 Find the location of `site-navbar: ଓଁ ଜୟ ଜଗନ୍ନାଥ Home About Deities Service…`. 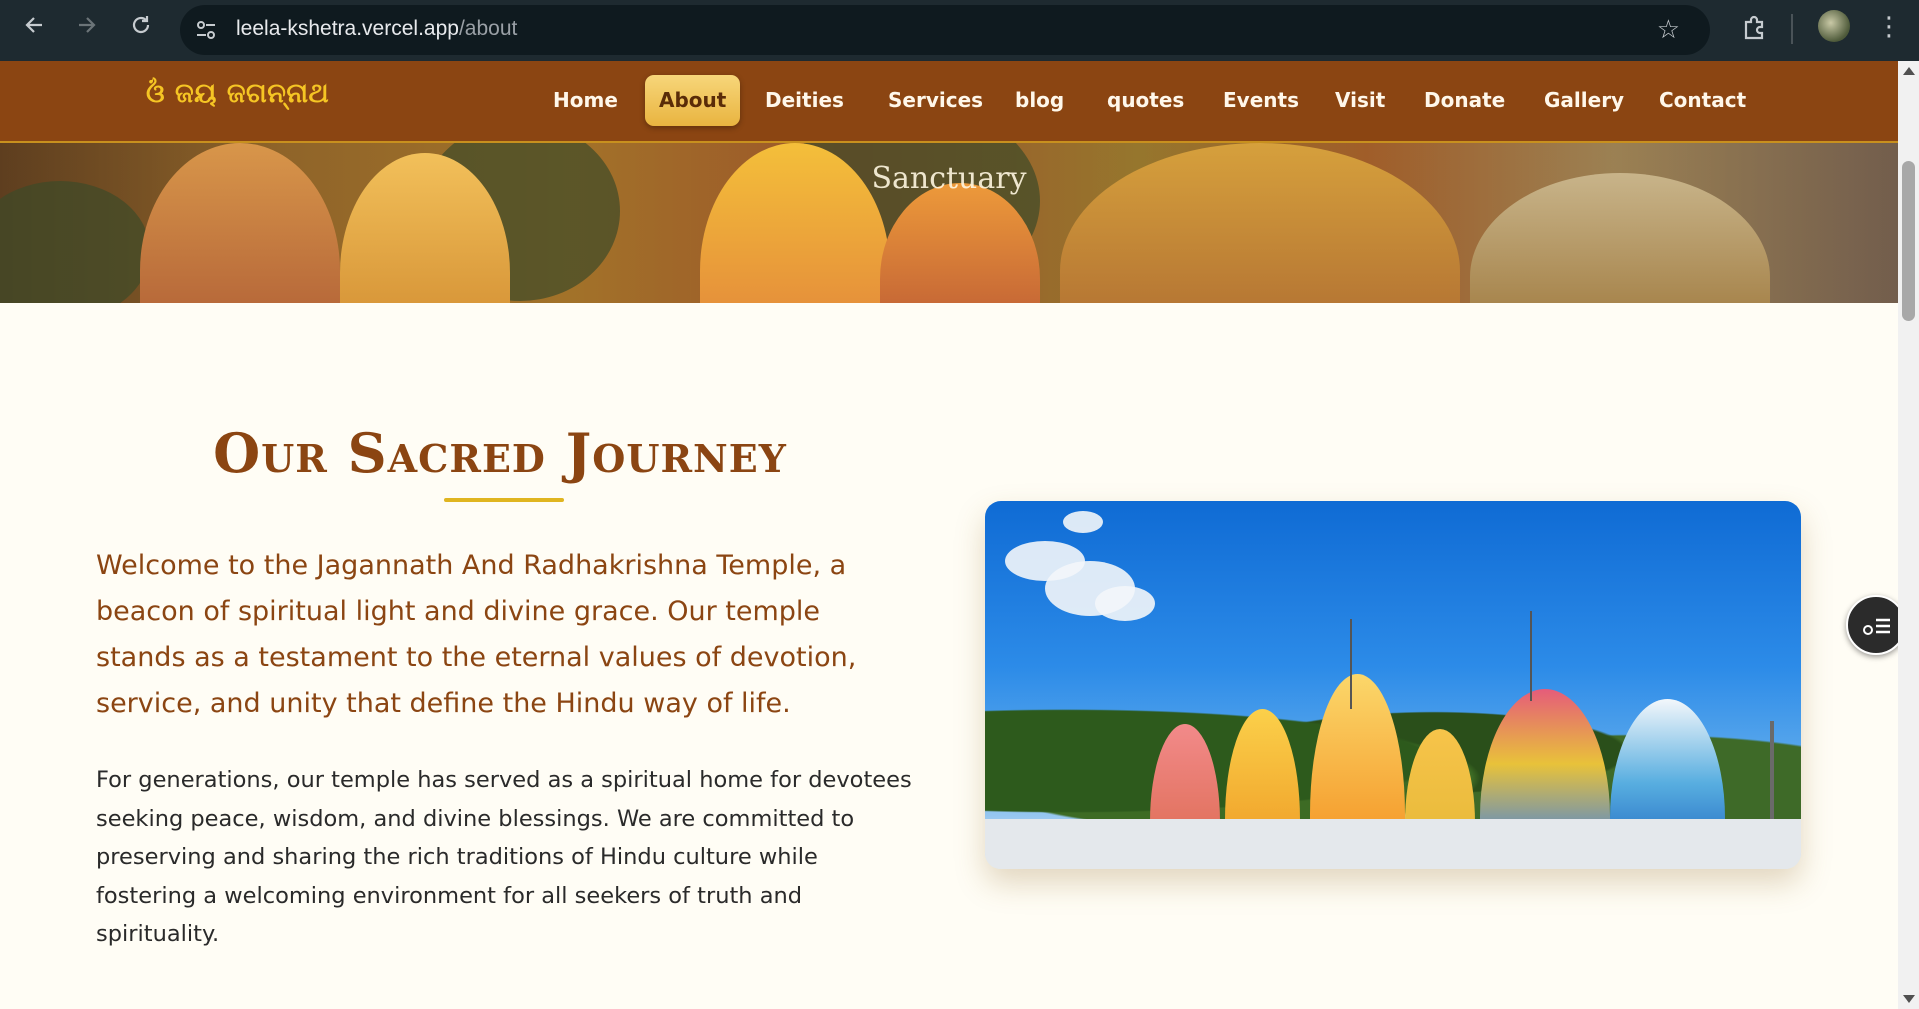

site-navbar: ଓଁ ଜୟ ଜଗନ୍ନାଥ Home About Deities Service… is located at coordinates (949, 102).